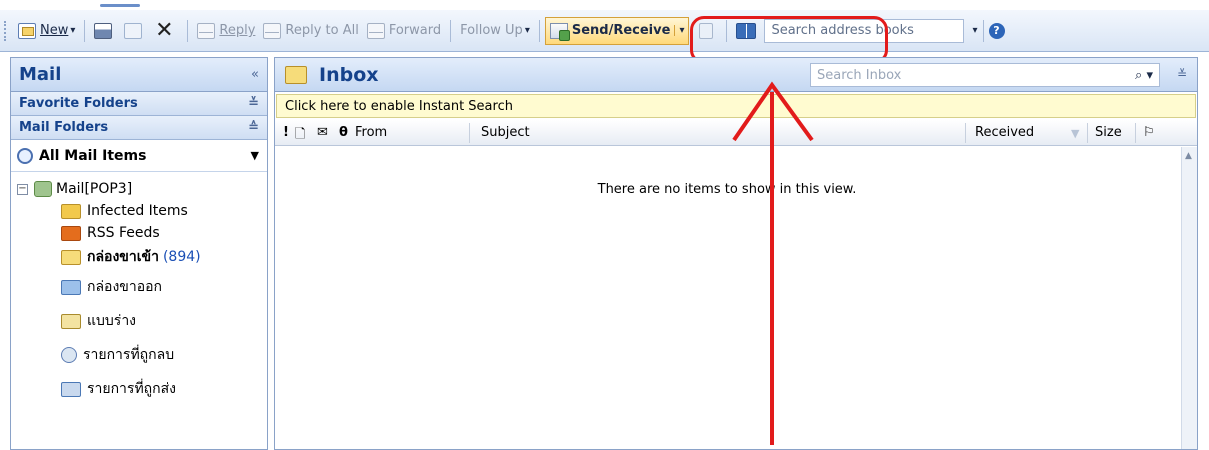  What do you see at coordinates (69, 355) in the screenshot?
I see `trash-icon` at bounding box center [69, 355].